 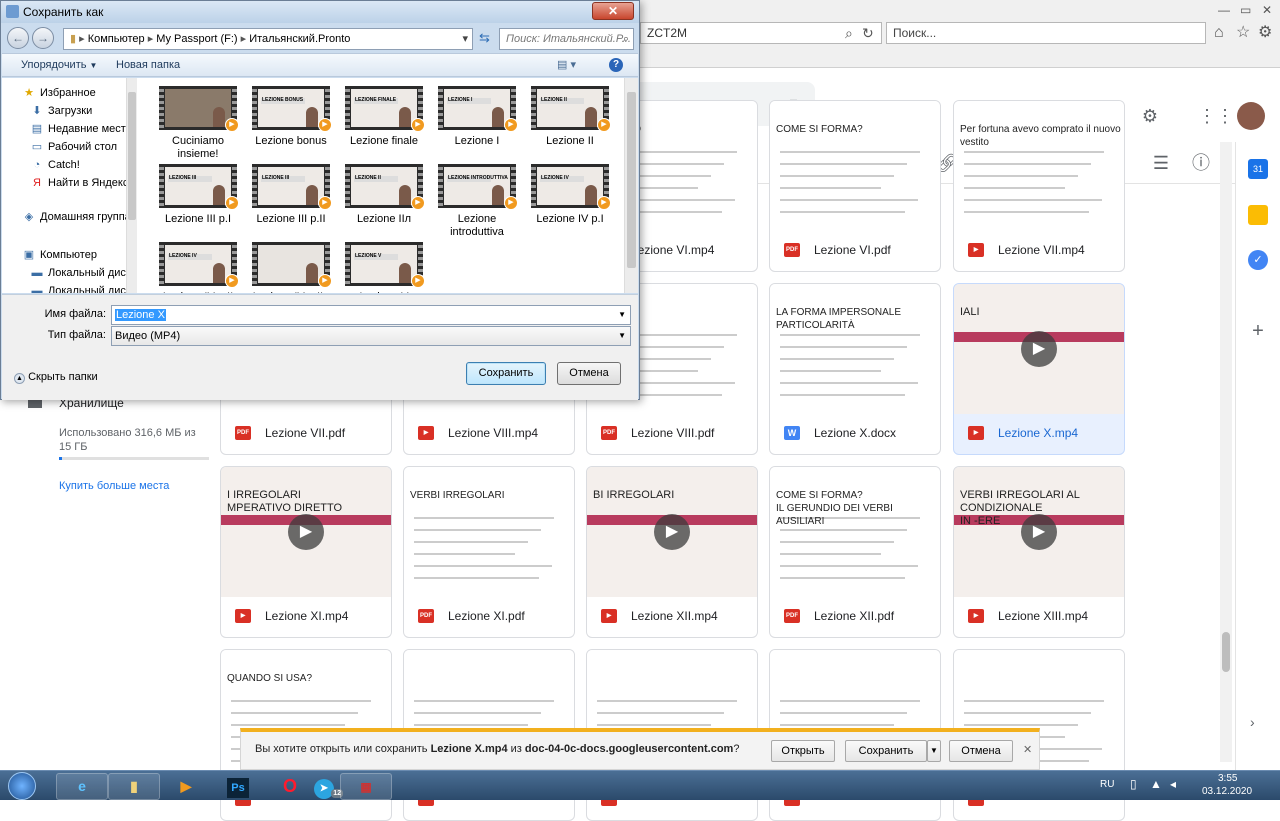 I want to click on network-icon: ▲, so click(x=1156, y=784).